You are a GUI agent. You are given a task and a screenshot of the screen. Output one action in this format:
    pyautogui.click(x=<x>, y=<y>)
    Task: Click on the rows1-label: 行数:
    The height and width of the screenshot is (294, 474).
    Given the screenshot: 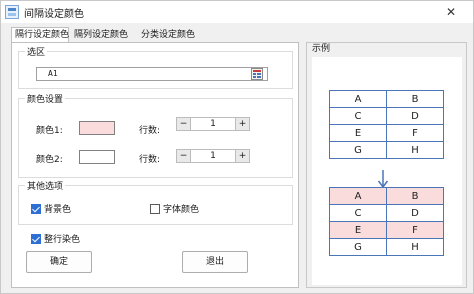 What is the action you would take?
    pyautogui.click(x=150, y=131)
    